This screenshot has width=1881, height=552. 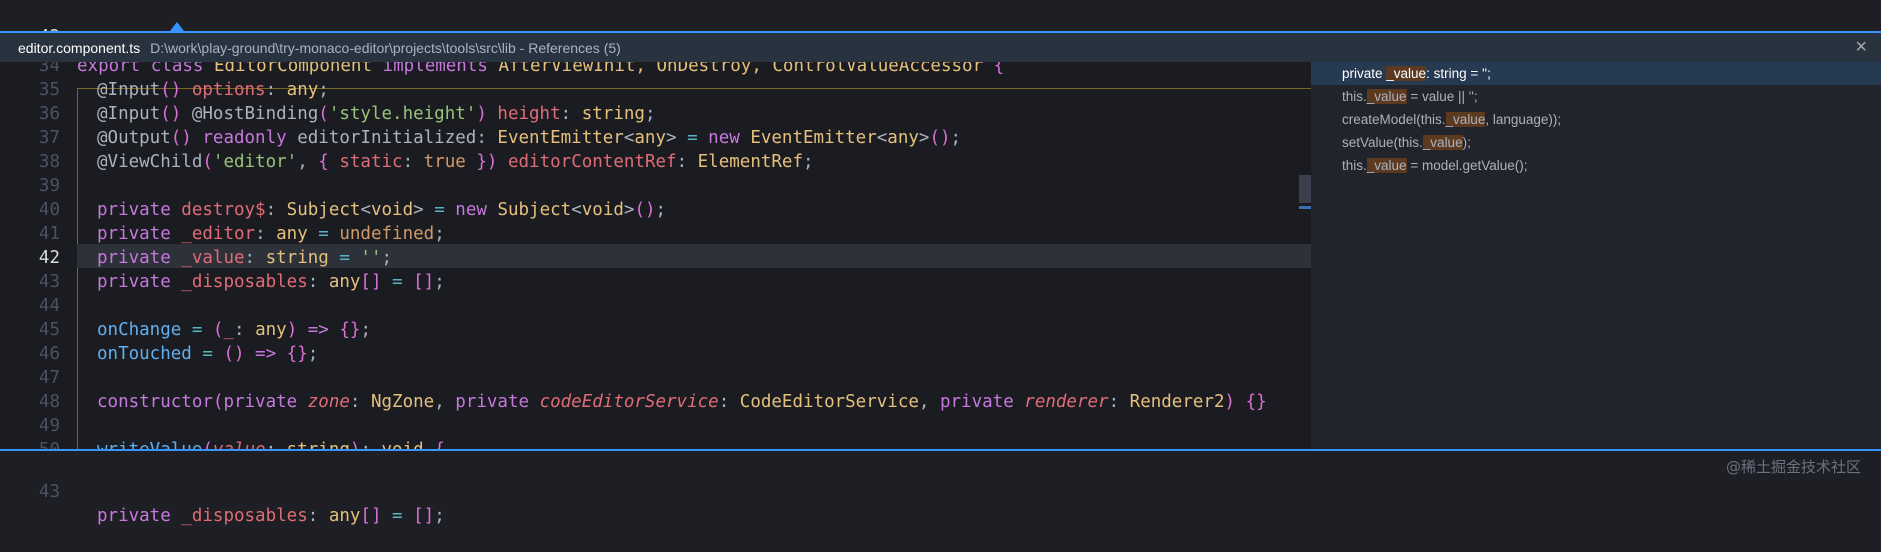 I want to click on reference-text: private, so click(x=1364, y=73).